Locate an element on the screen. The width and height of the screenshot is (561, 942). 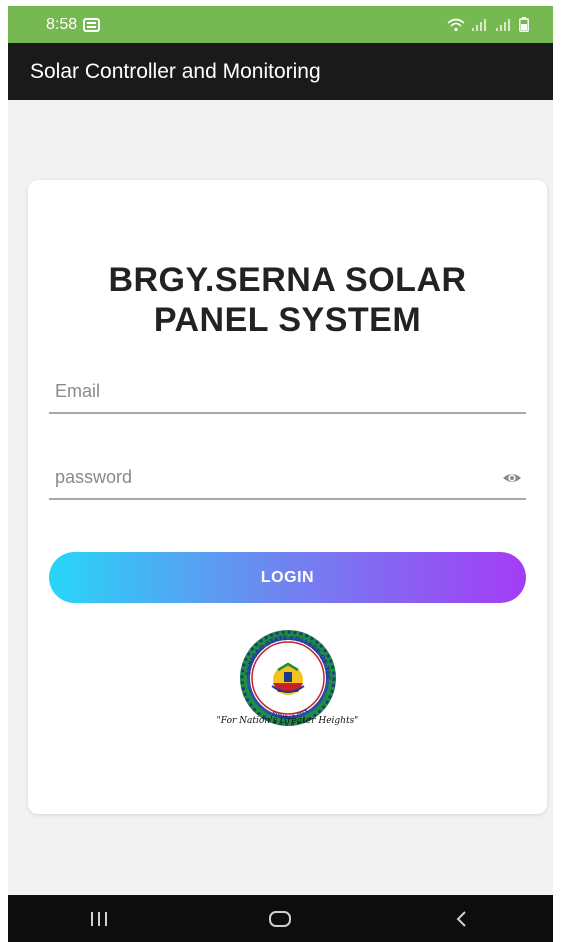
app-title: Solar Controller and Monitoring is located at coordinates (175, 71).